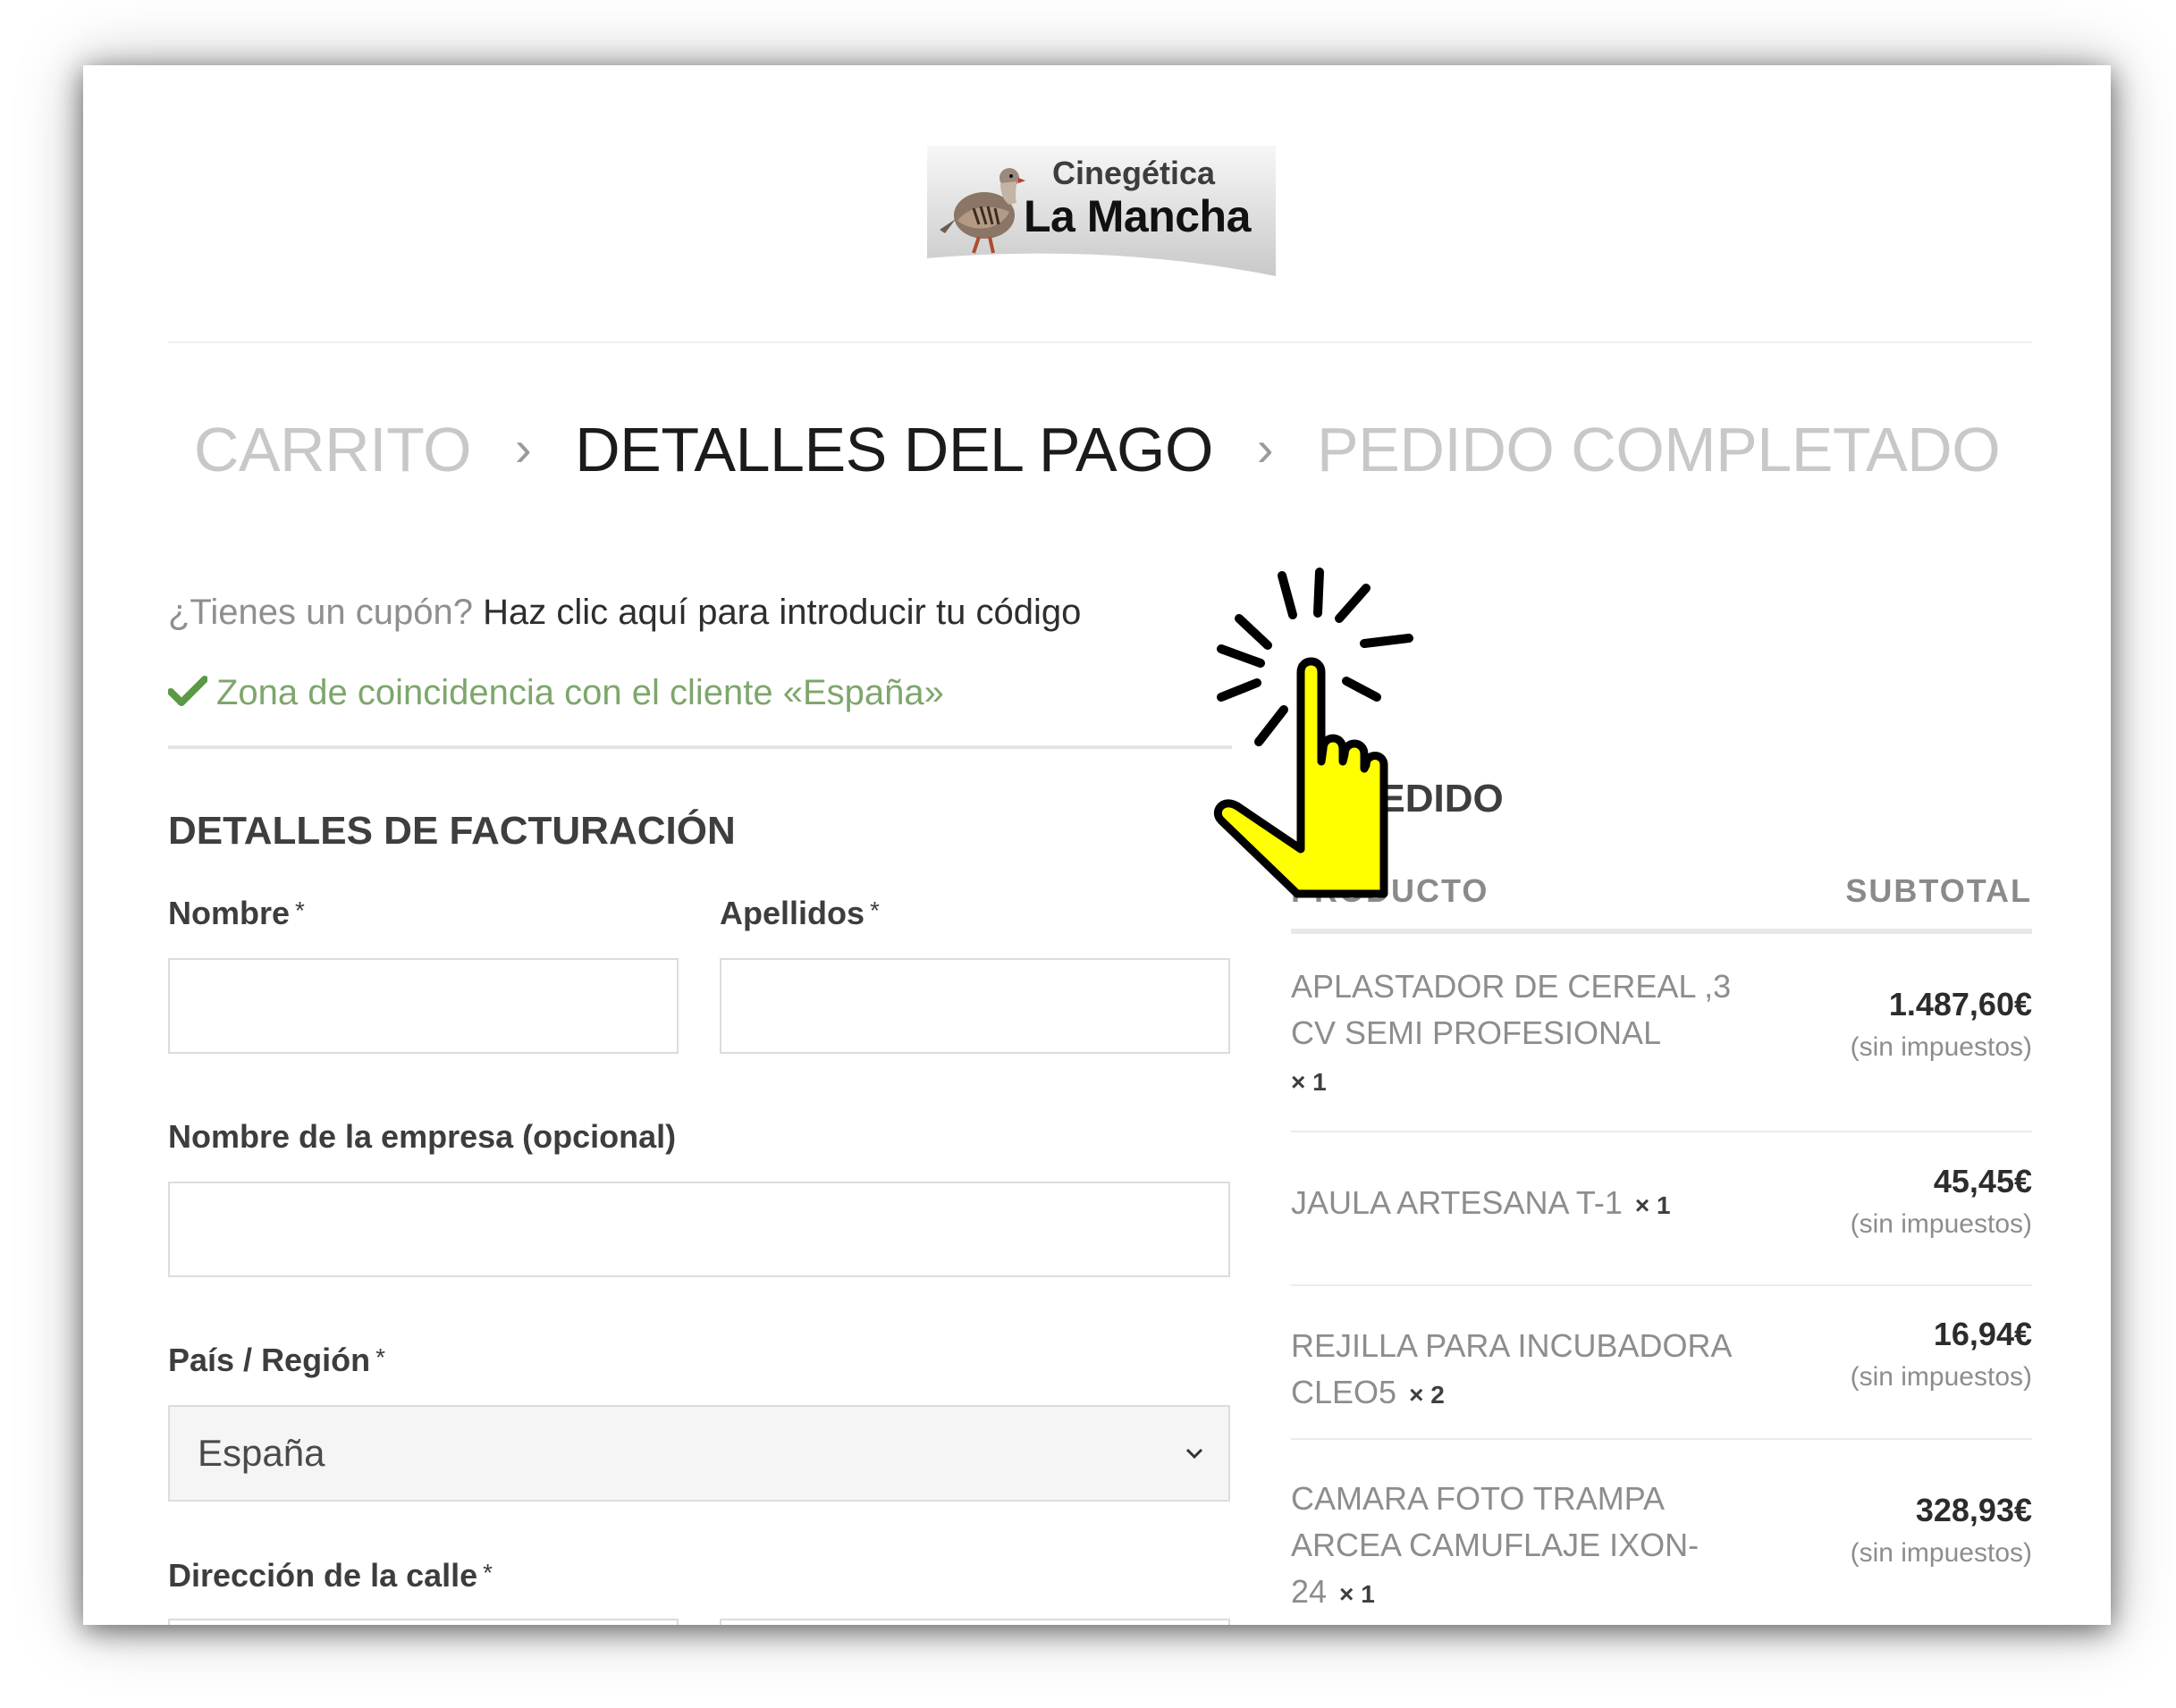 The image size is (2176, 1708). What do you see at coordinates (188, 691) in the screenshot?
I see `checkmark-icon` at bounding box center [188, 691].